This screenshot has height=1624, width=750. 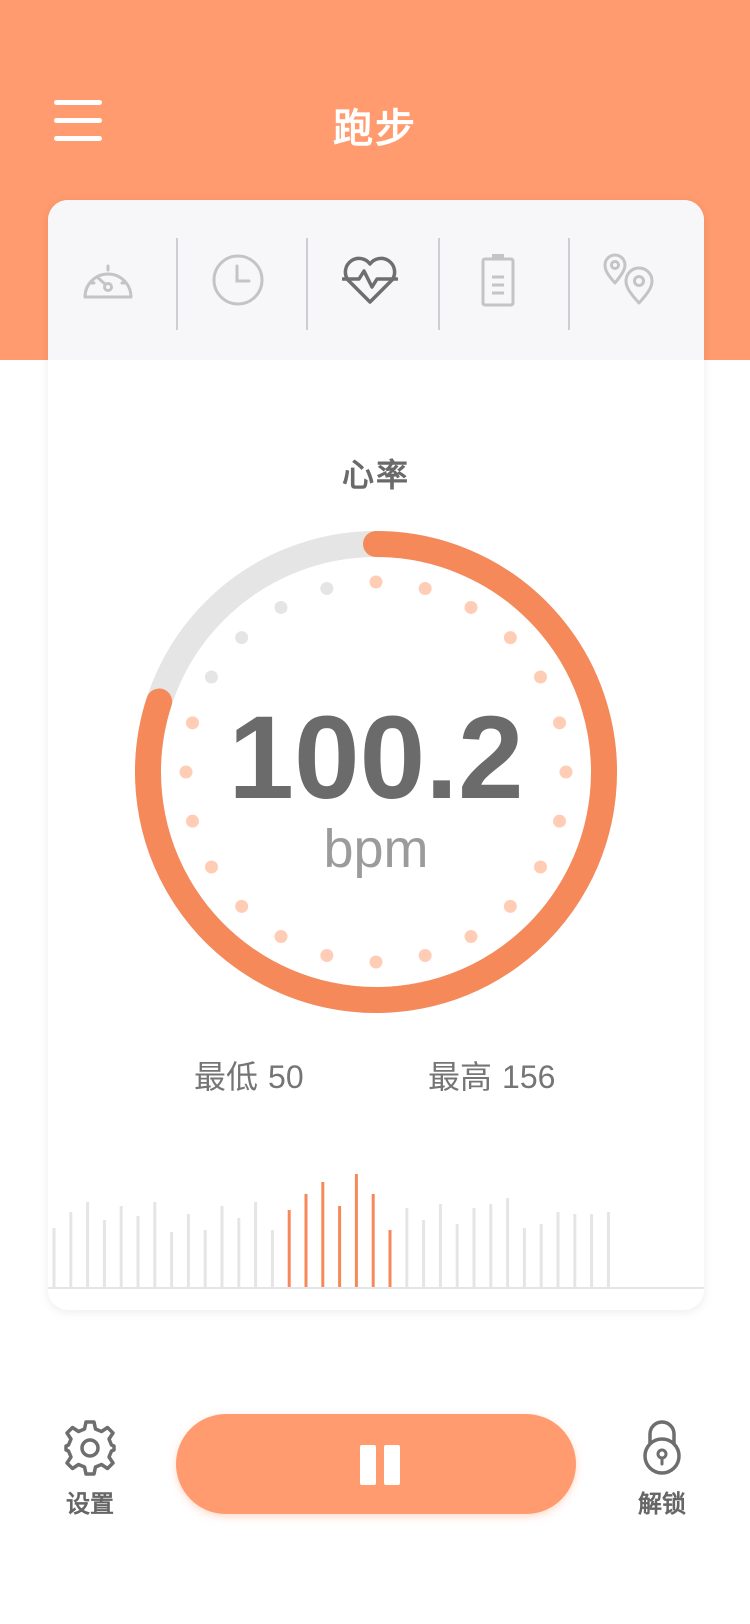 I want to click on heart-rate-icon, so click(x=370, y=280).